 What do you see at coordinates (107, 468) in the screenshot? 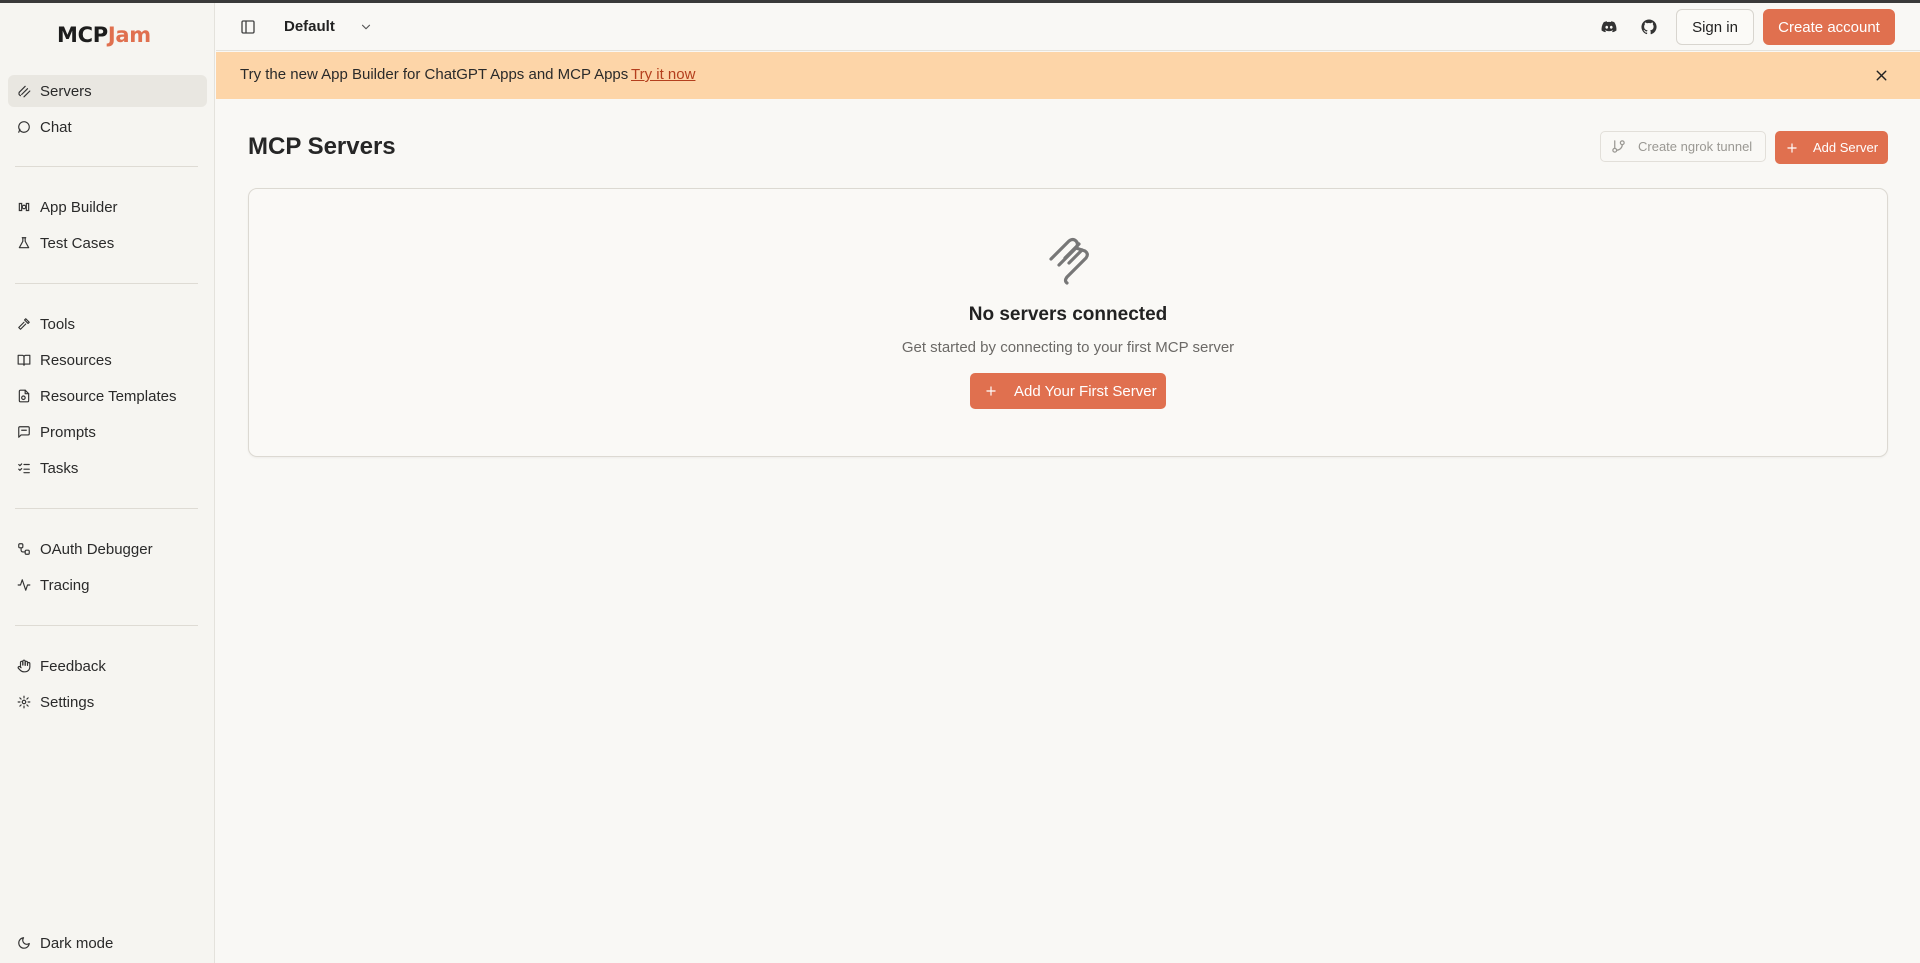
I see `sidebar-item-tasks: Tasks` at bounding box center [107, 468].